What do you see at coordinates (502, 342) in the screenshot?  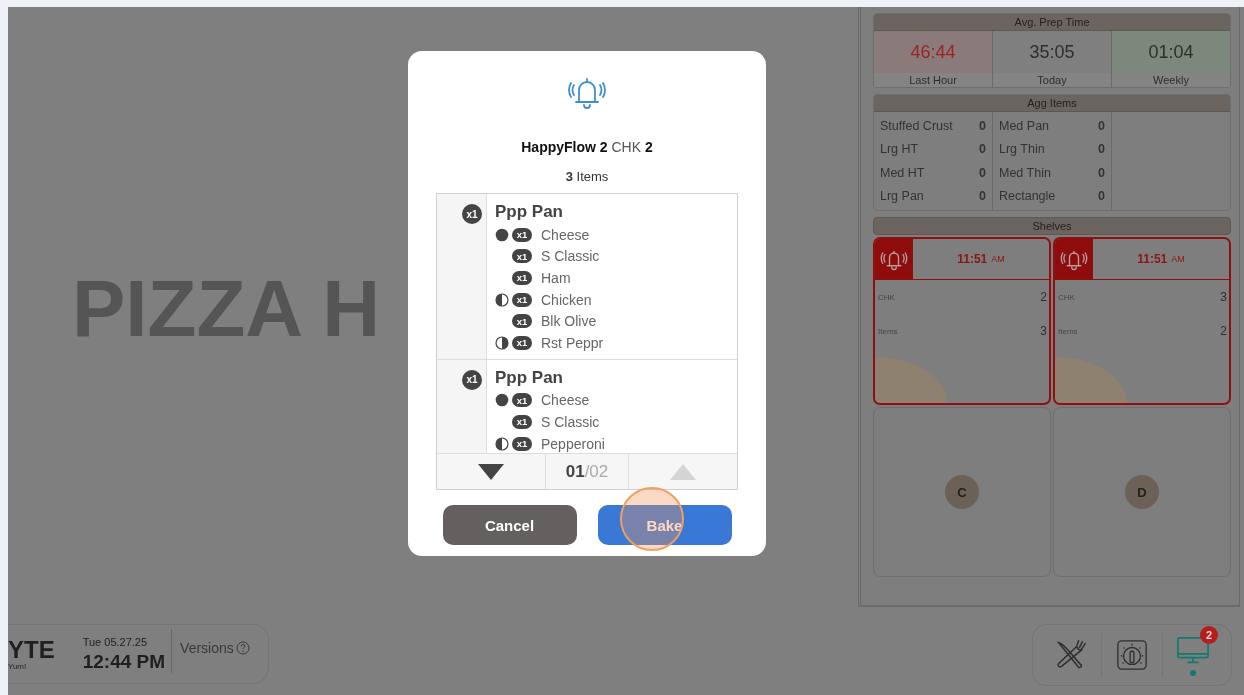 I see `right-half-portion-icon` at bounding box center [502, 342].